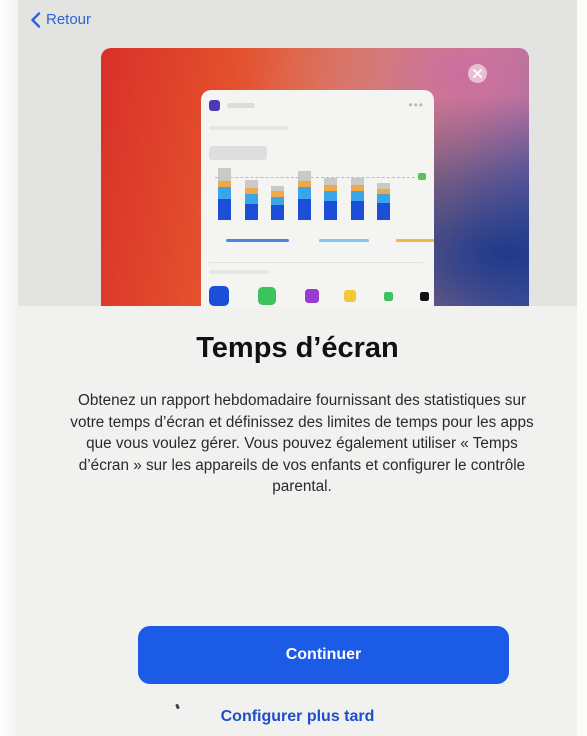 The image size is (587, 736). Describe the element at coordinates (297, 717) in the screenshot. I see `configure-later-button: Configurer plus tard` at that location.